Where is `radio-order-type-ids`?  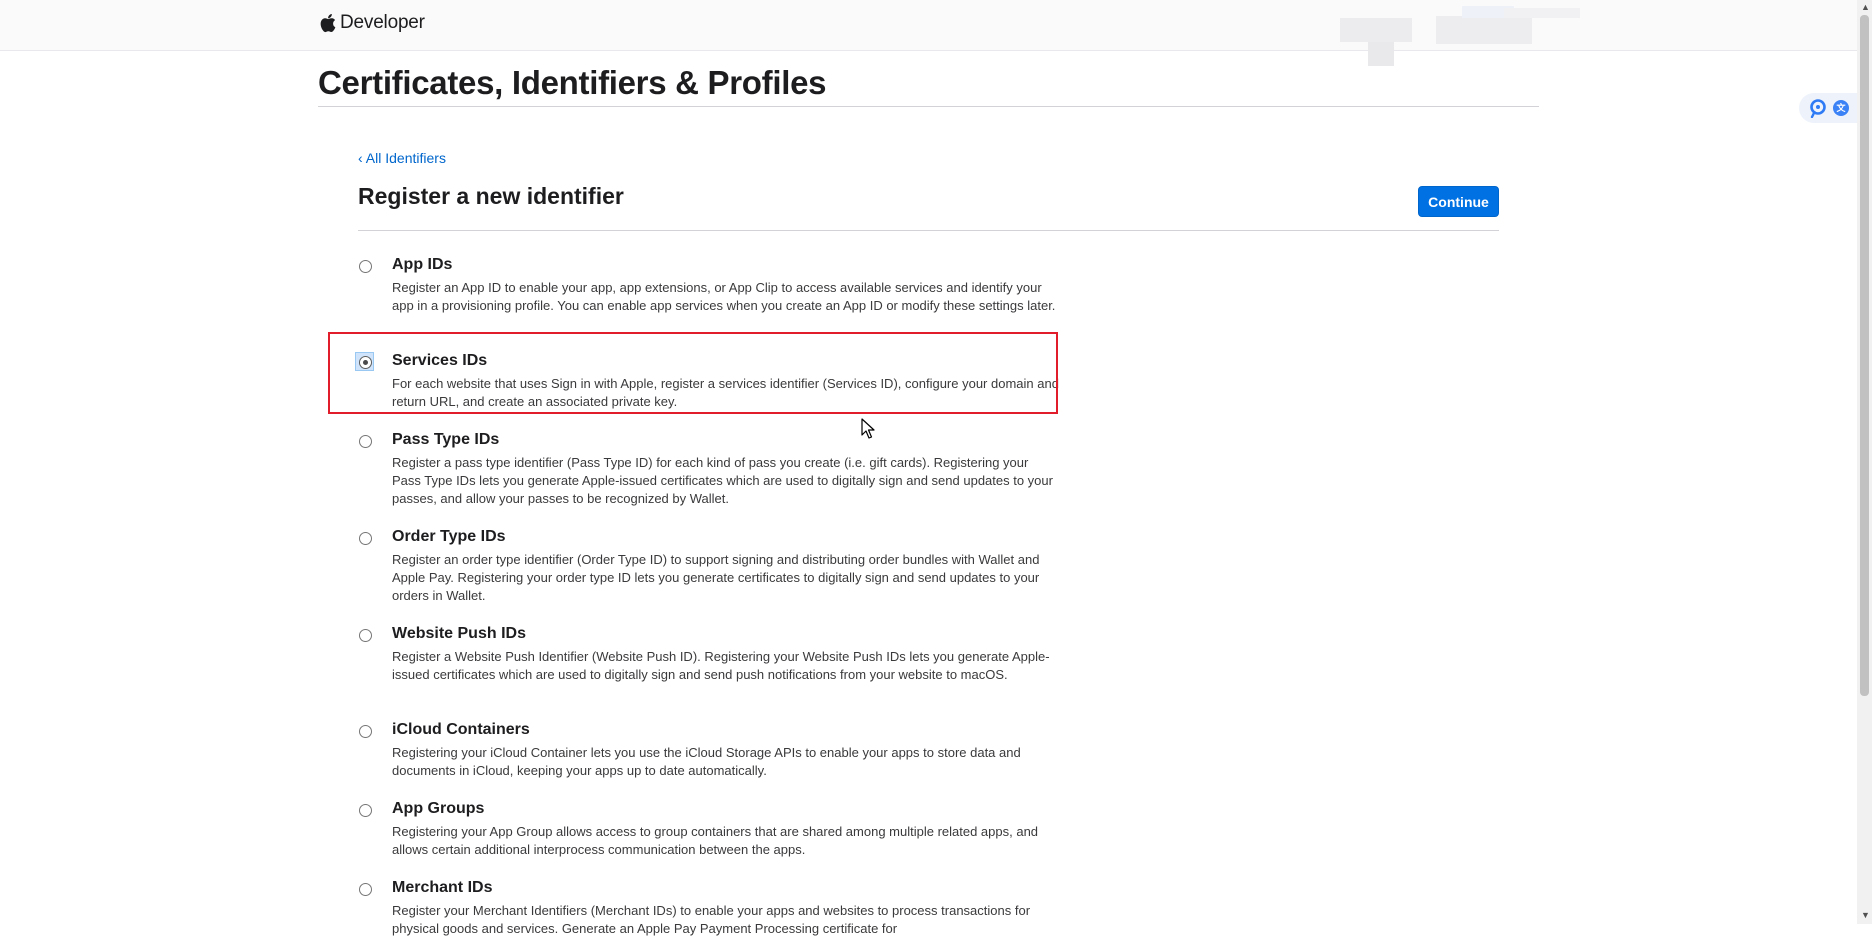
radio-order-type-ids is located at coordinates (365, 538).